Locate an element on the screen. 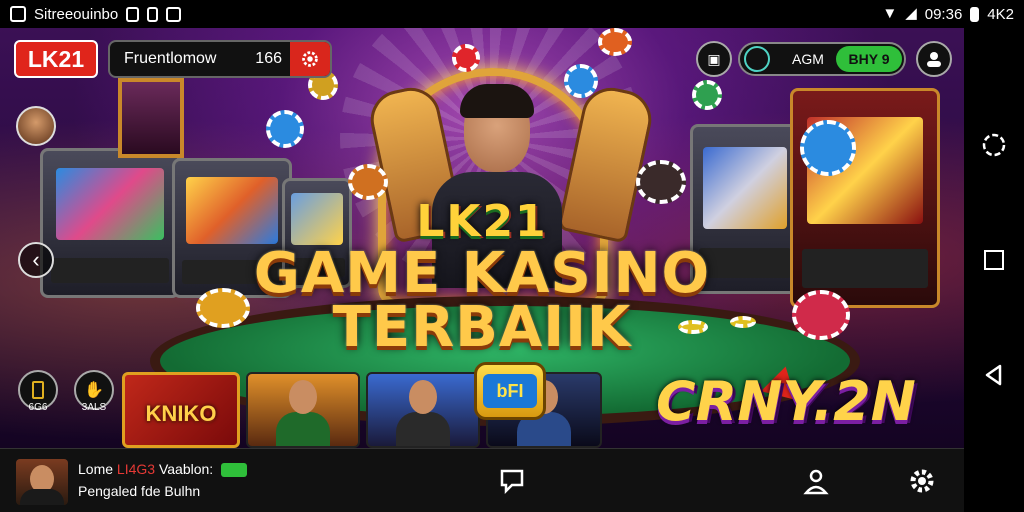  wall-poster is located at coordinates (151, 118).